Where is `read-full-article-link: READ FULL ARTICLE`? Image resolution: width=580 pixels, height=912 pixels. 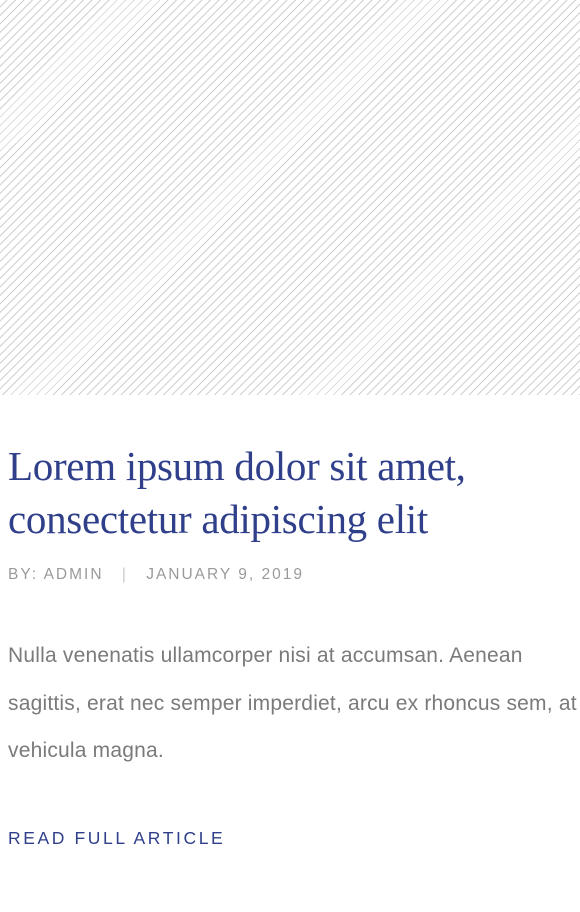
read-full-article-link: READ FULL ARTICLE is located at coordinates (116, 838).